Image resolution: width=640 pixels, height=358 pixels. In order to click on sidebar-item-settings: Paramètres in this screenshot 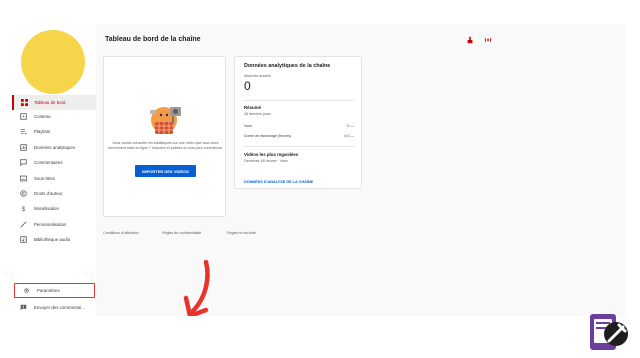, I will do `click(54, 290)`.